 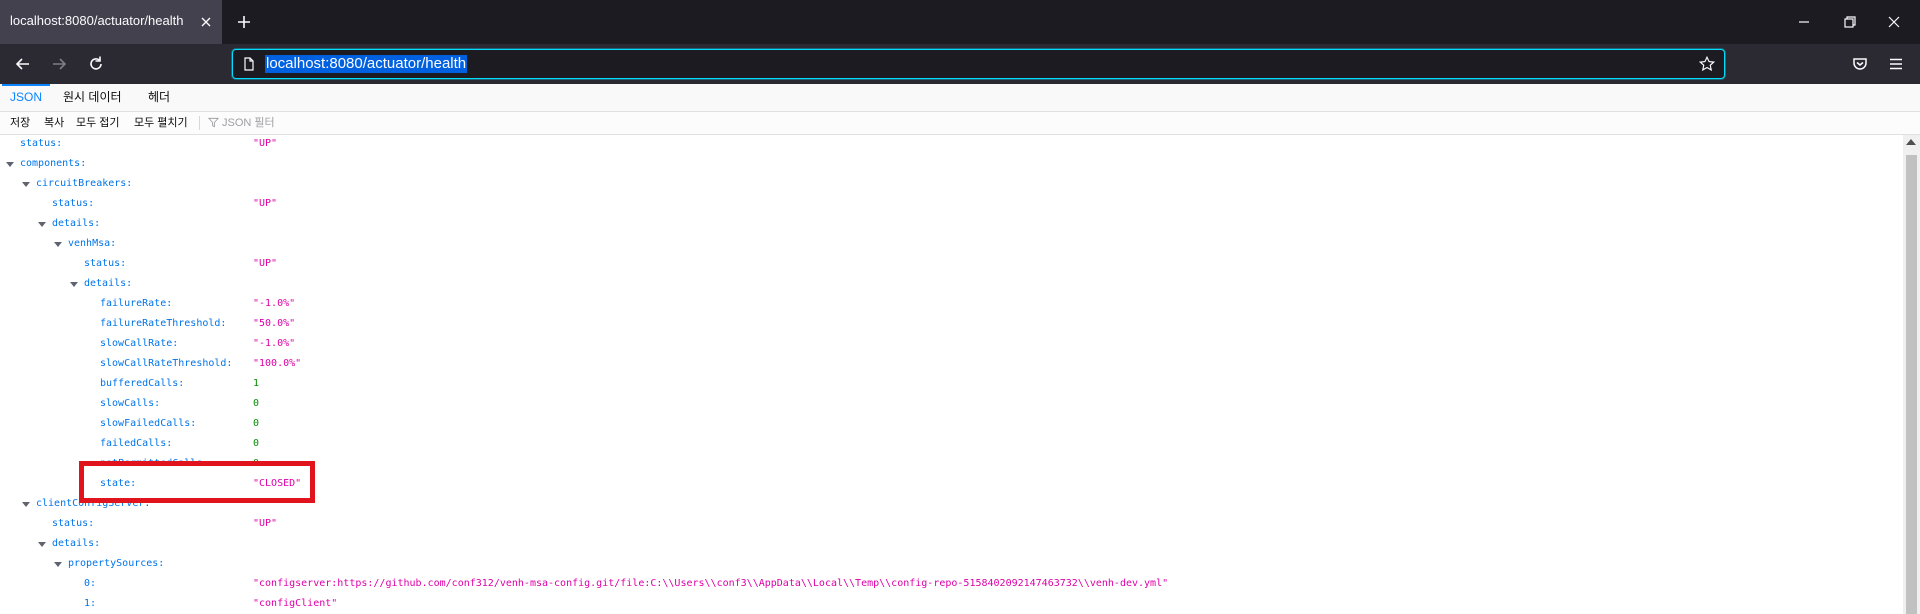 I want to click on tree-key: failureRate:, so click(x=136, y=303).